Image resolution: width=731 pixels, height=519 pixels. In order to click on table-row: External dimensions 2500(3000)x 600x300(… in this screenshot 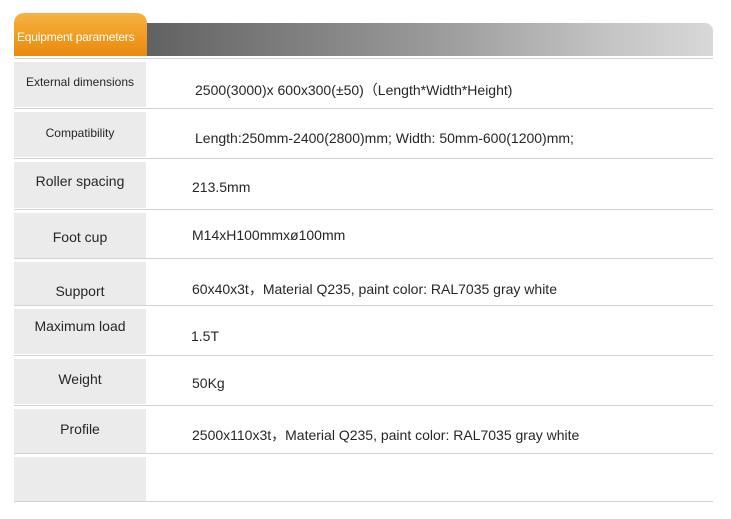, I will do `click(363, 83)`.